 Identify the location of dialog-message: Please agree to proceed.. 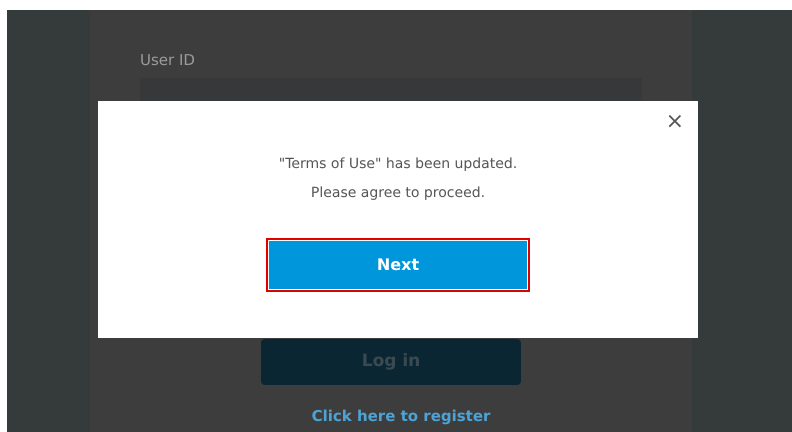
(398, 193).